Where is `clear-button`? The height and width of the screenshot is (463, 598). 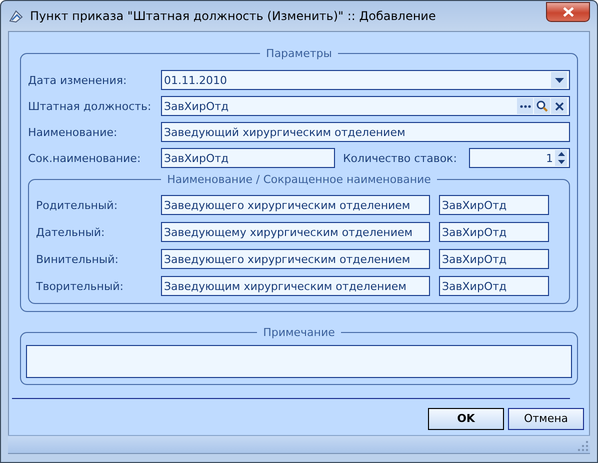 clear-button is located at coordinates (559, 106).